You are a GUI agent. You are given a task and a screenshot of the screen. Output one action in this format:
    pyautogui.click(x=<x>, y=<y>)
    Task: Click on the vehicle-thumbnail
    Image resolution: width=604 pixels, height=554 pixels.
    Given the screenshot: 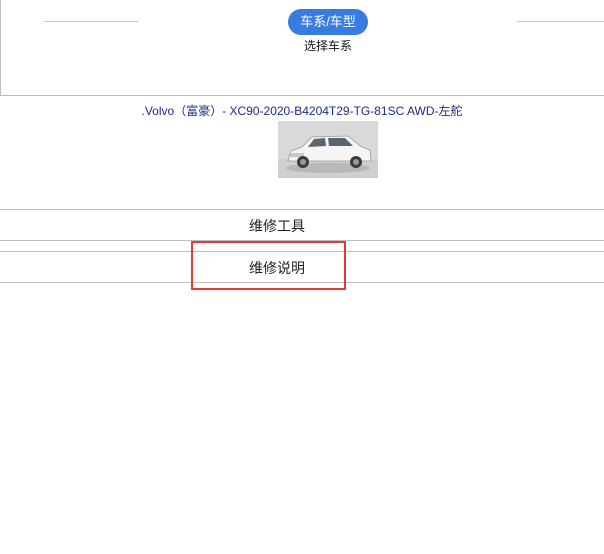 What is the action you would take?
    pyautogui.click(x=328, y=149)
    